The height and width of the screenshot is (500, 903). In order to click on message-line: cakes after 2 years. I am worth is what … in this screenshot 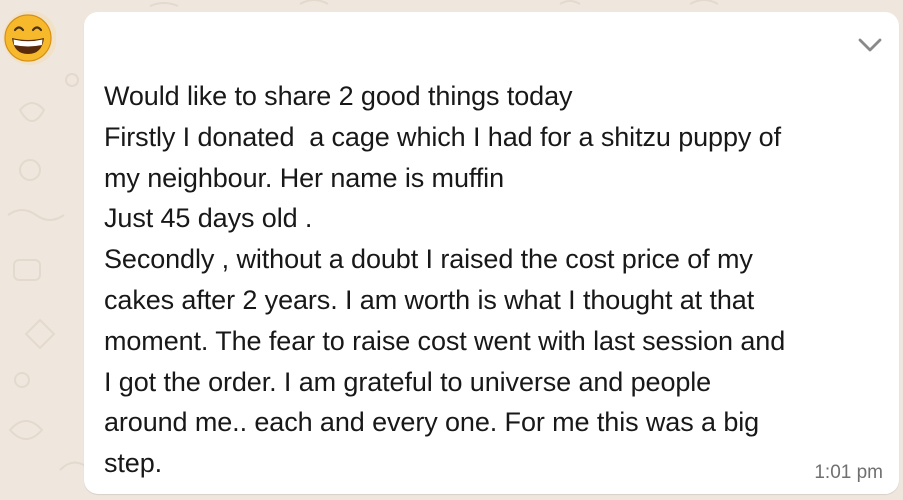, I will do `click(429, 299)`.